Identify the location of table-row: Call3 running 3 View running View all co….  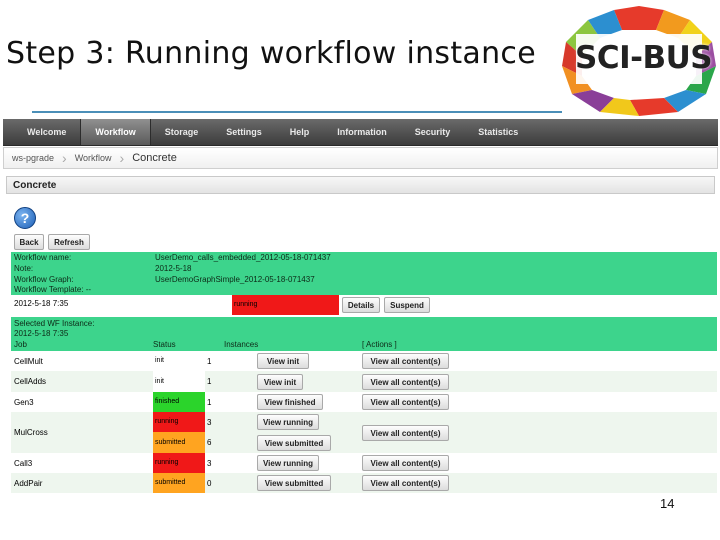
(364, 463).